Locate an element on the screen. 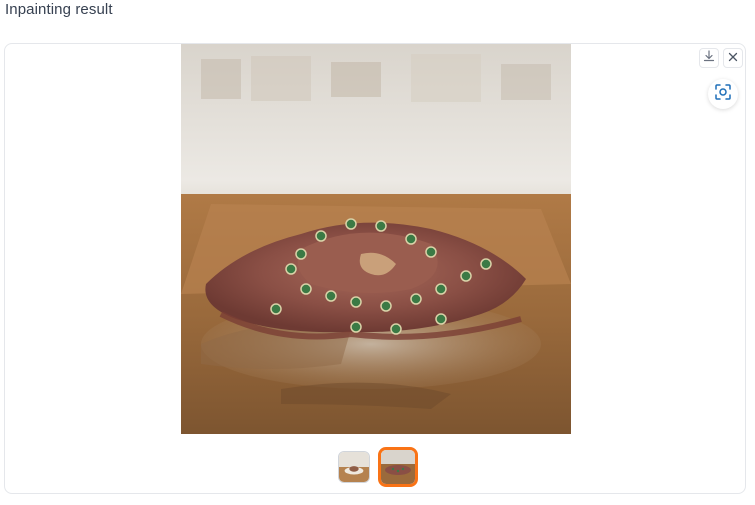 Image resolution: width=755 pixels, height=505 pixels. download-button is located at coordinates (709, 58).